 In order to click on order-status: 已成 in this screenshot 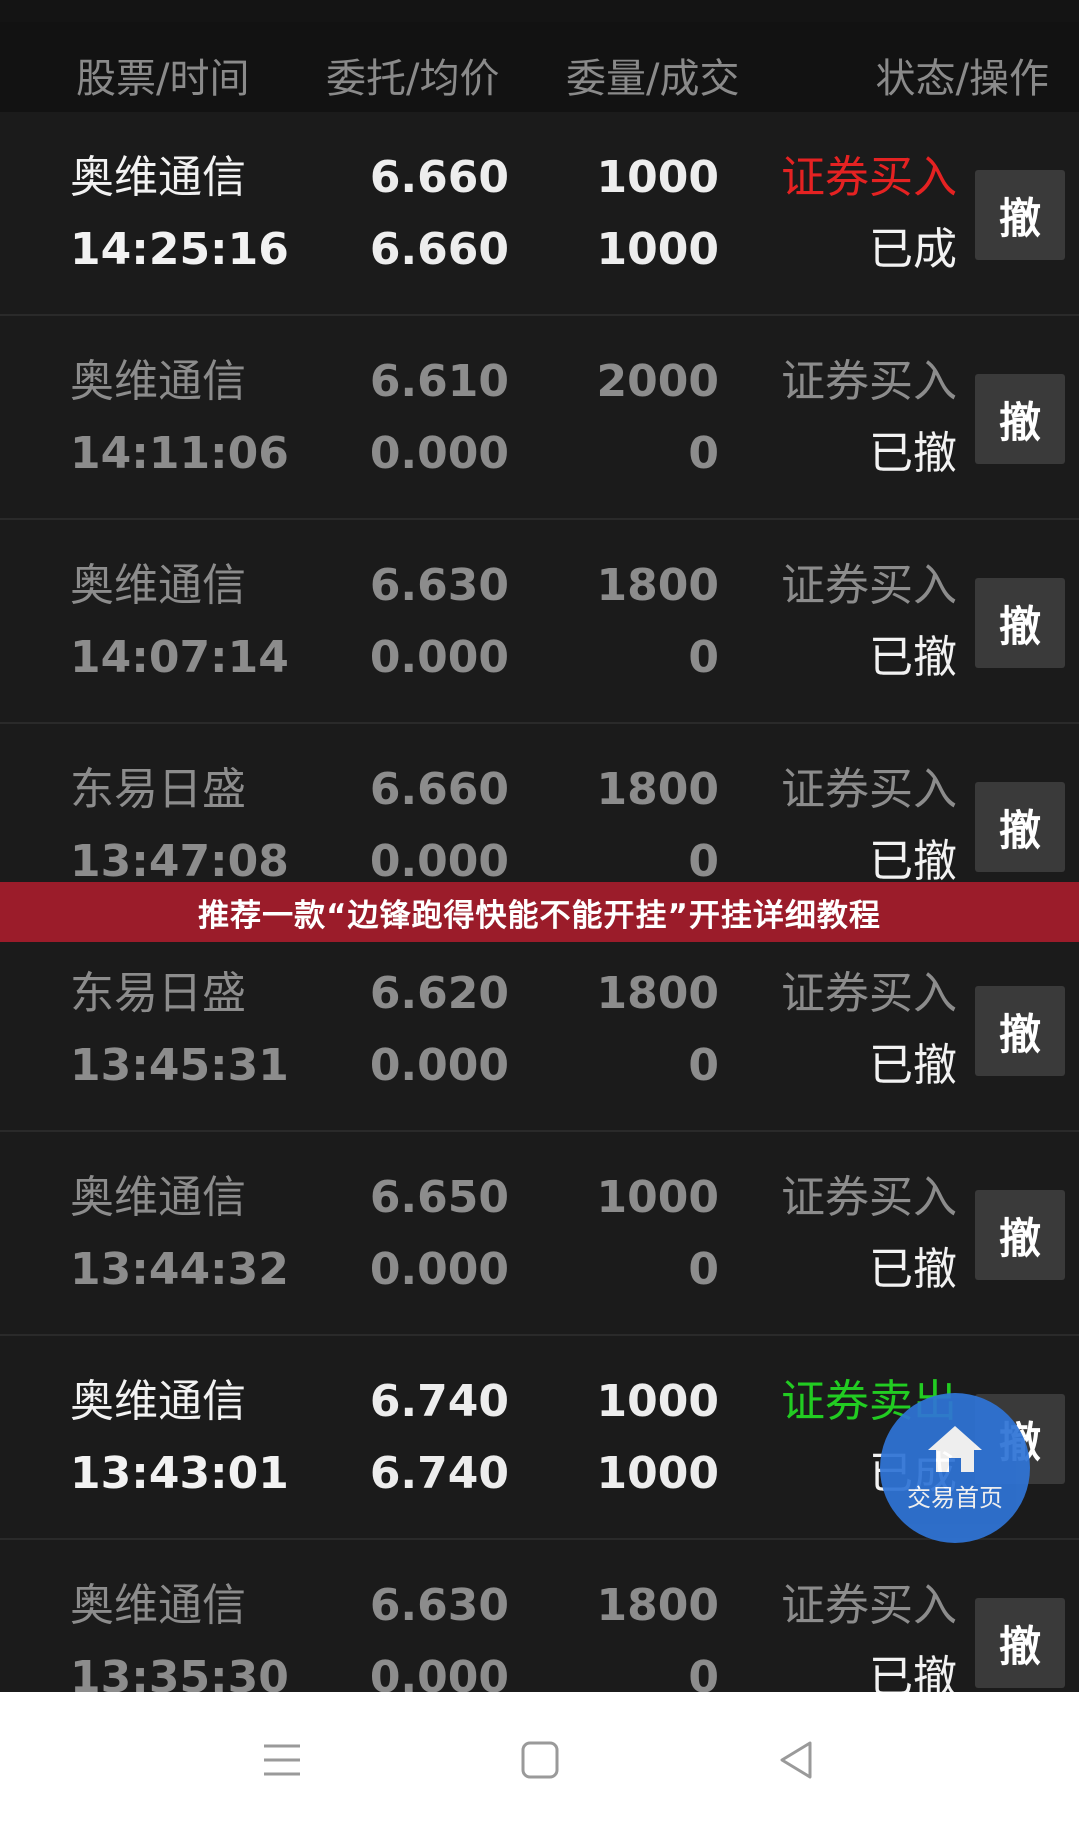, I will do `click(913, 249)`.